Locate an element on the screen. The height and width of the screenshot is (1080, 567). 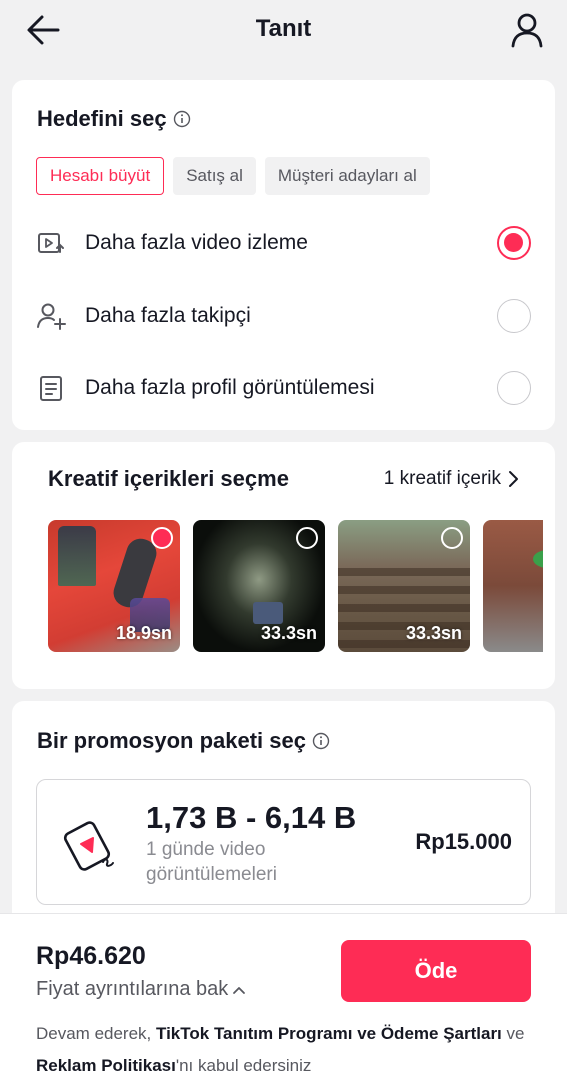
option-more-followers: Daha fazla takipçi is located at coordinates (283, 316).